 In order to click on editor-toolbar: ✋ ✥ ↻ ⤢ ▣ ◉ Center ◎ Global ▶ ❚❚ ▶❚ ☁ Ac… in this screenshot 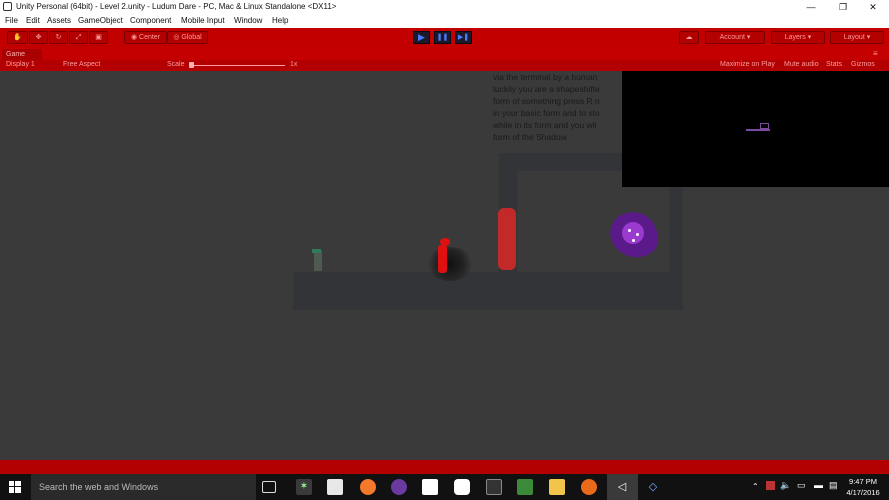, I will do `click(444, 38)`.